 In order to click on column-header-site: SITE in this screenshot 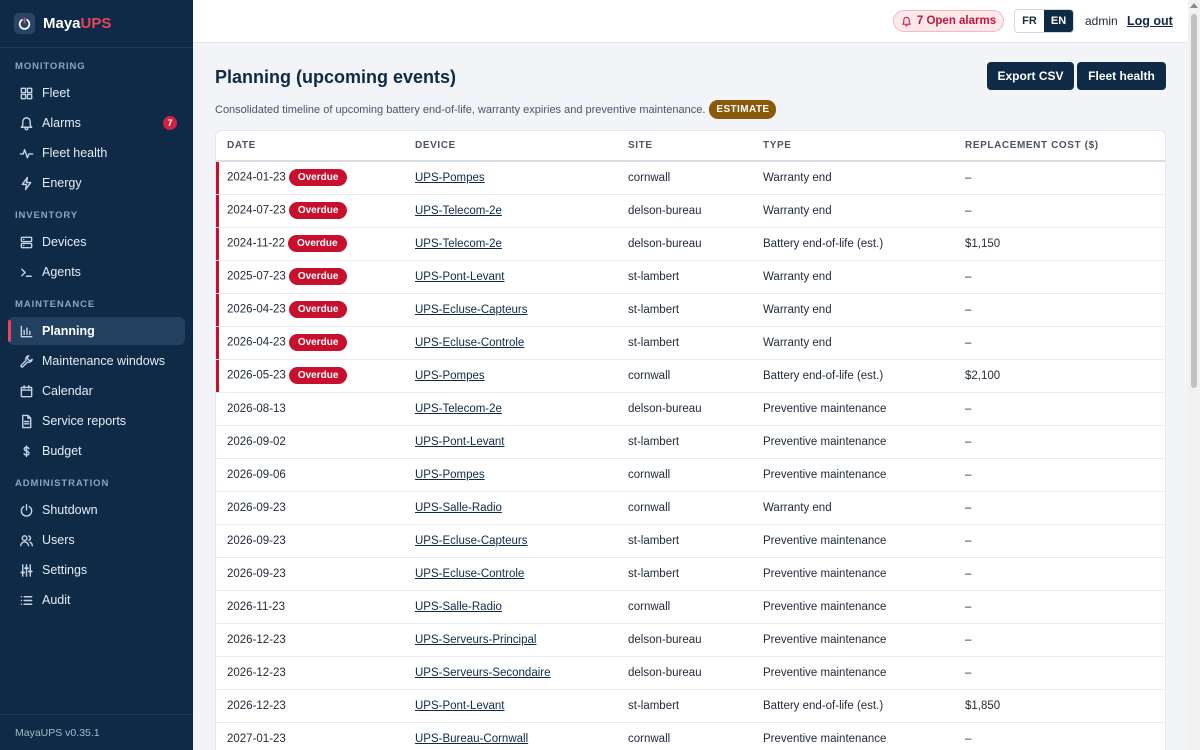, I will do `click(695, 146)`.